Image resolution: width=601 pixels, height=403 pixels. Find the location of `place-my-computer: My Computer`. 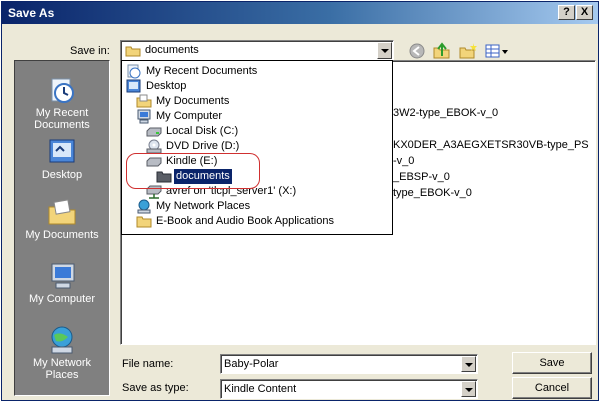

place-my-computer: My Computer is located at coordinates (62, 283).